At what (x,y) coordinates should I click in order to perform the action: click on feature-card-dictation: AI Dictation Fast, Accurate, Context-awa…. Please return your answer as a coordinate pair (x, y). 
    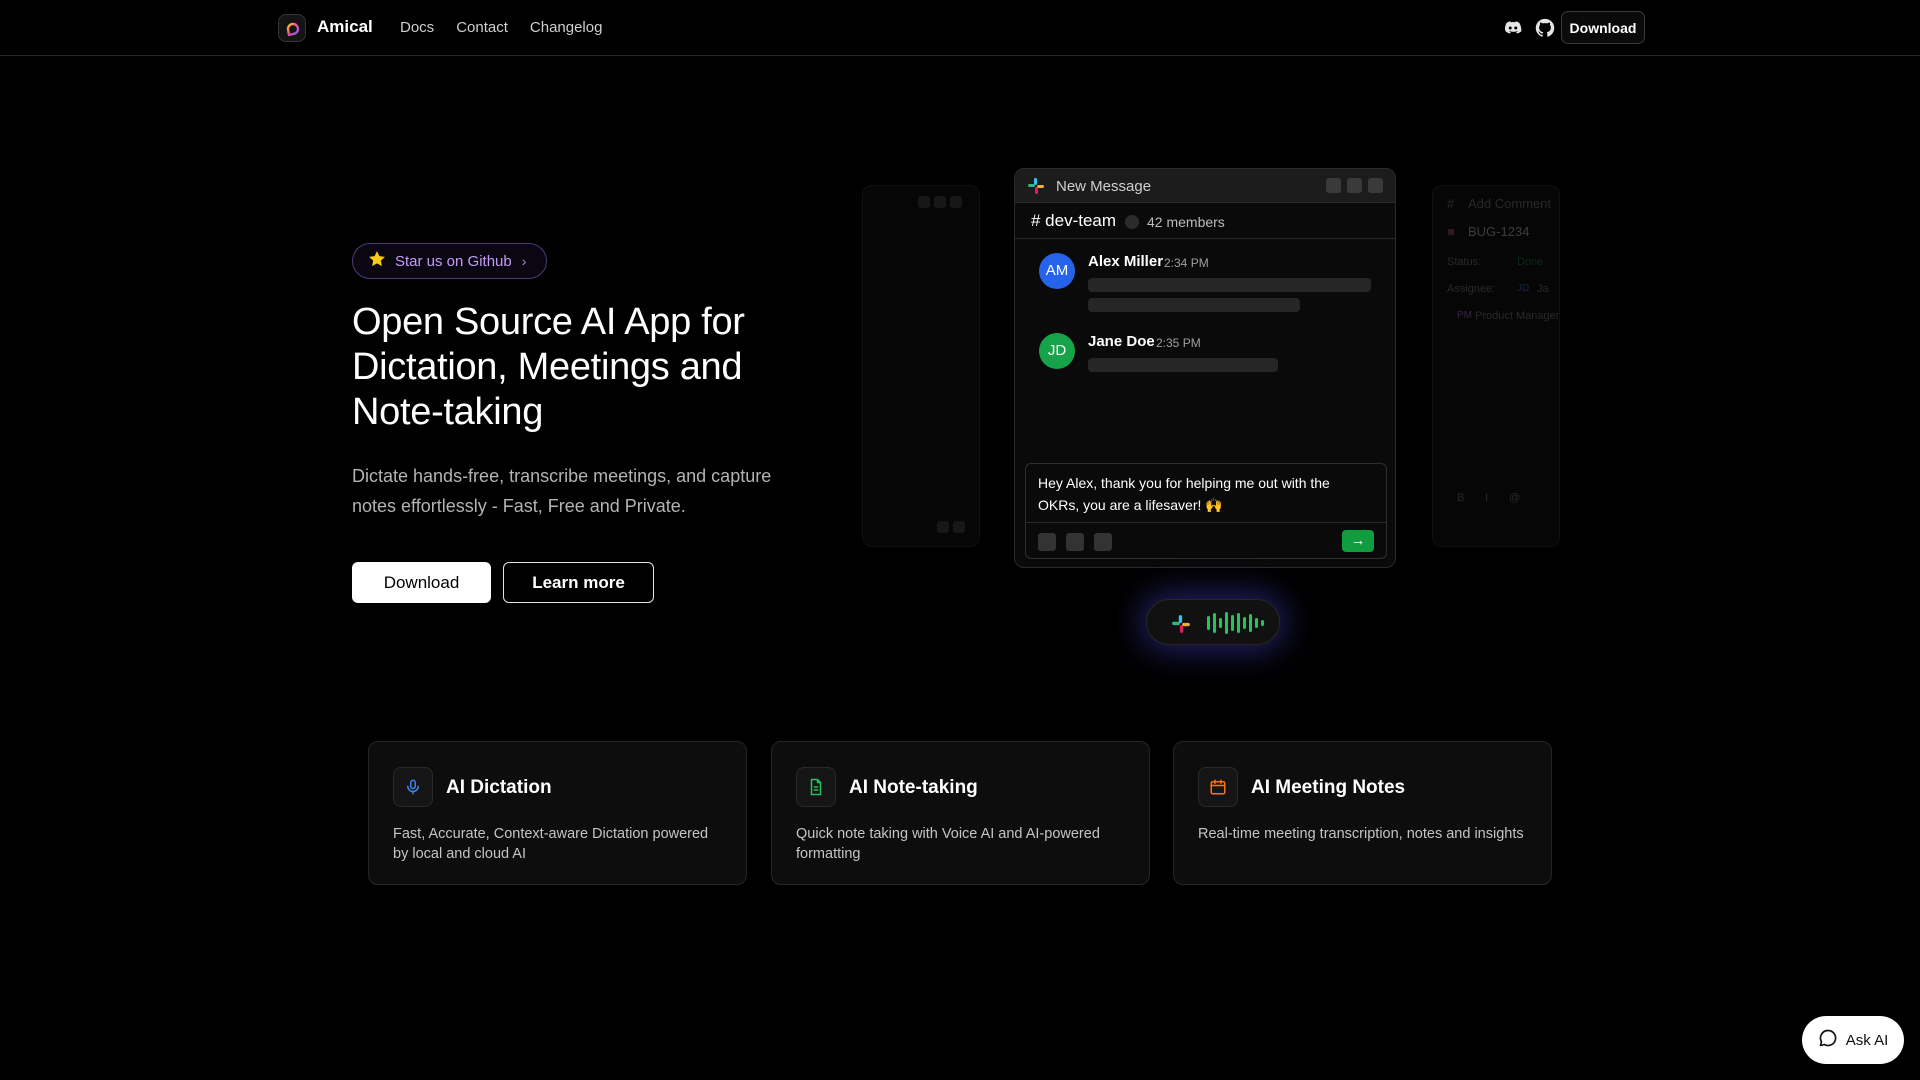
    Looking at the image, I should click on (557, 813).